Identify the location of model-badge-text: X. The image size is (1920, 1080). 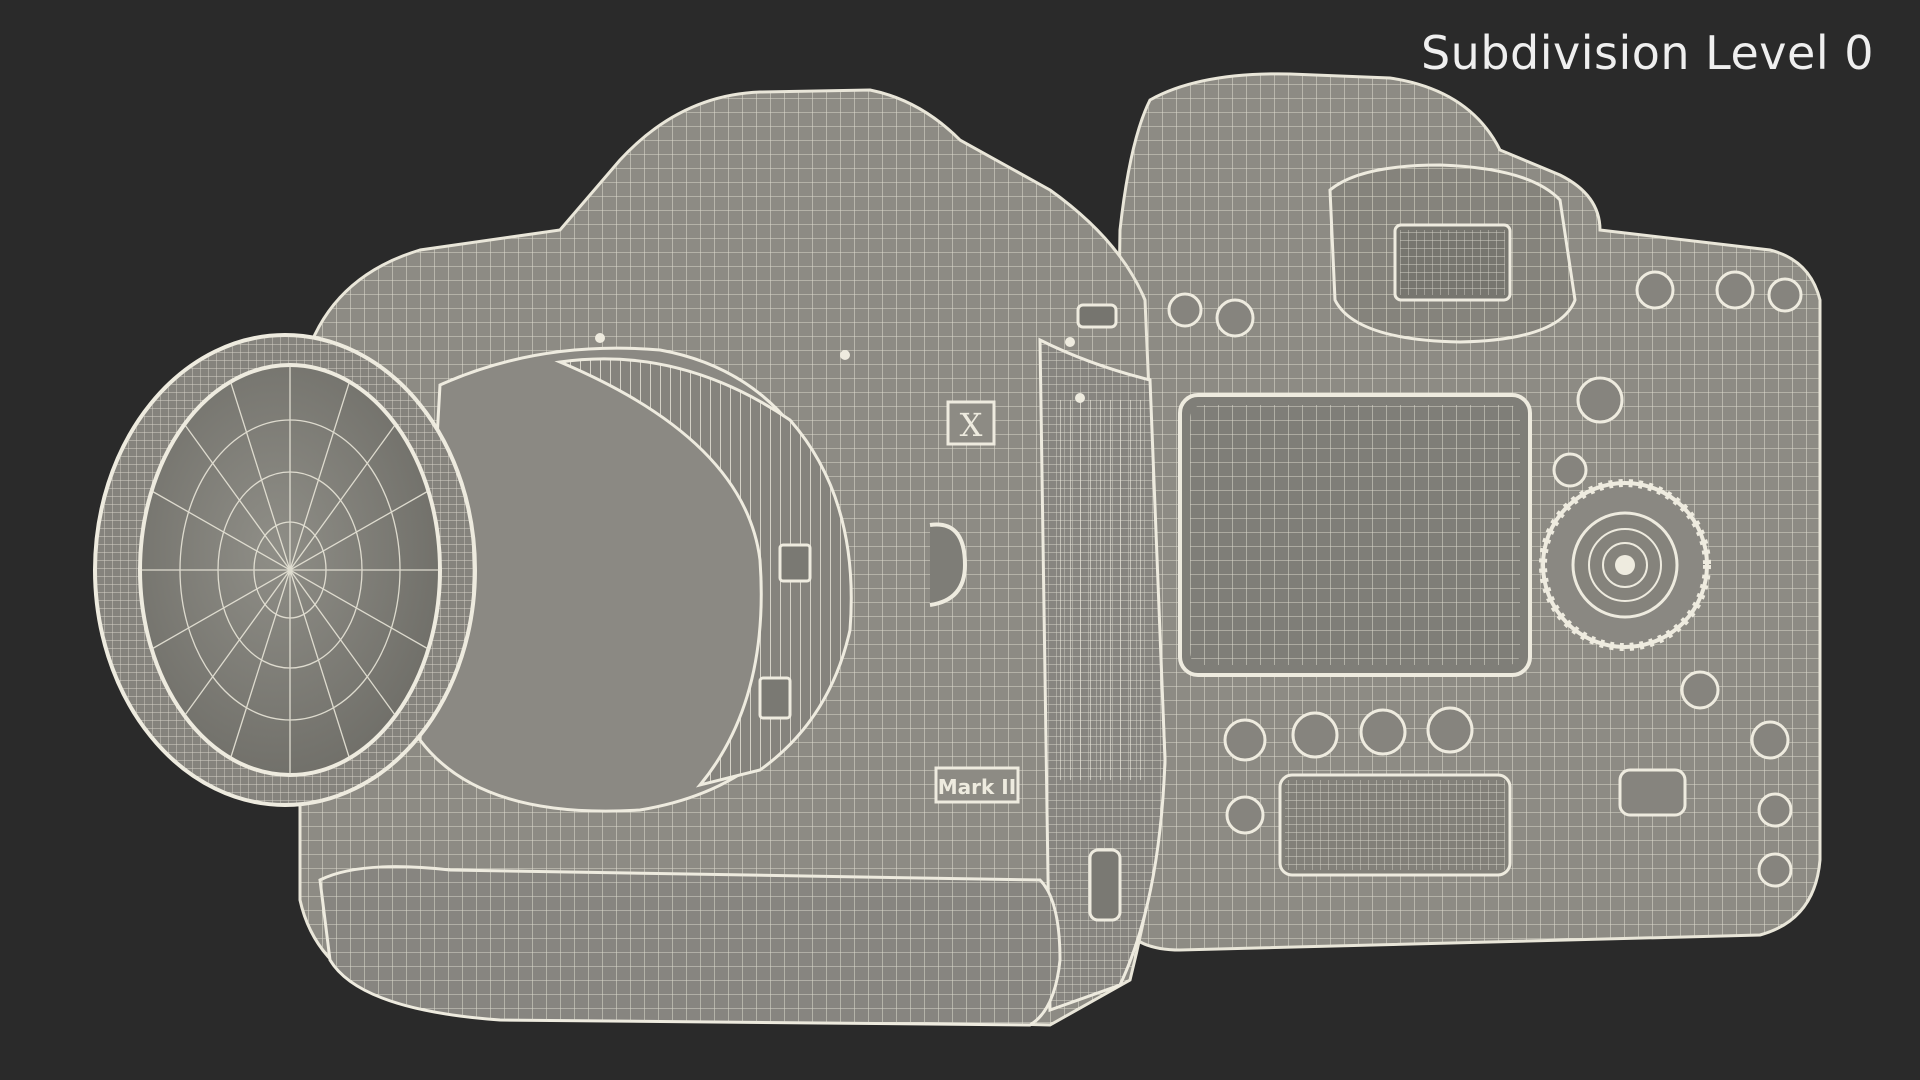
(971, 425).